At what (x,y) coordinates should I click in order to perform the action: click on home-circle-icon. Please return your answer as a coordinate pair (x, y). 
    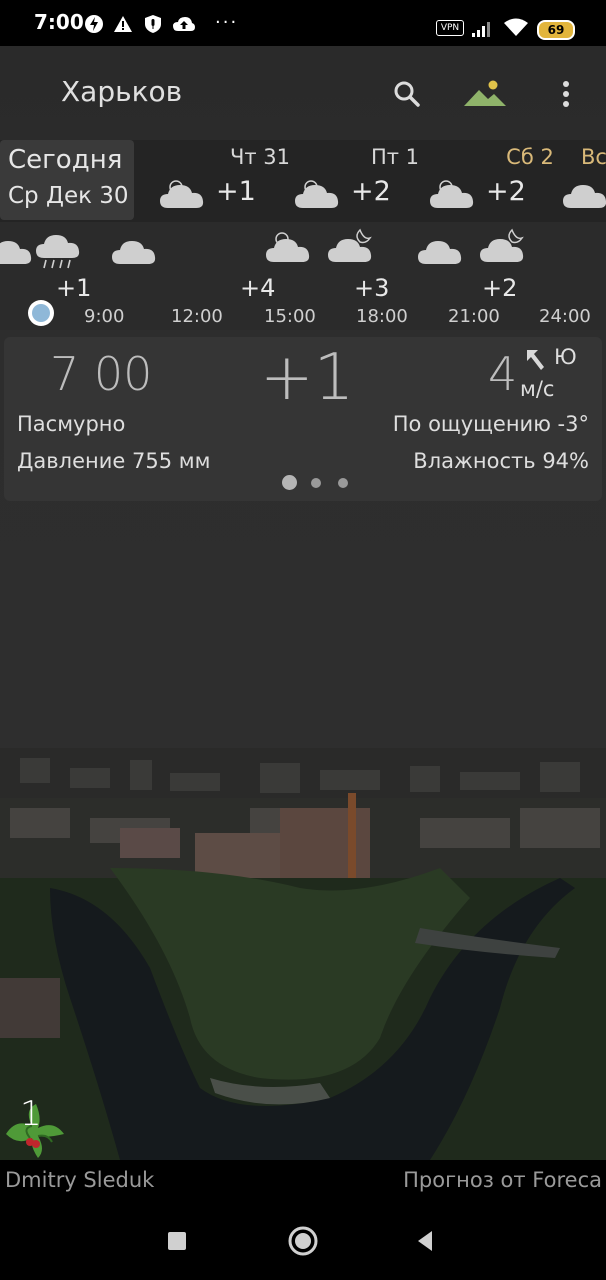
    Looking at the image, I should click on (303, 1241).